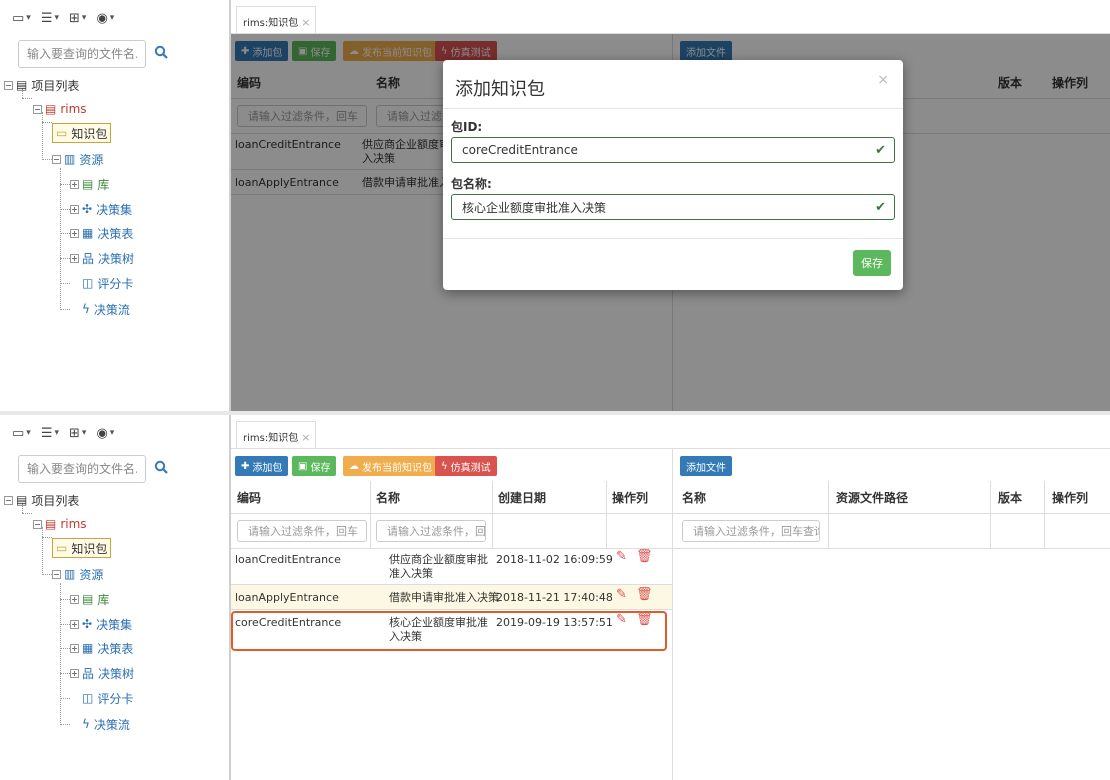 This screenshot has width=1110, height=780. I want to click on grid-icon: ⊞, so click(74, 18).